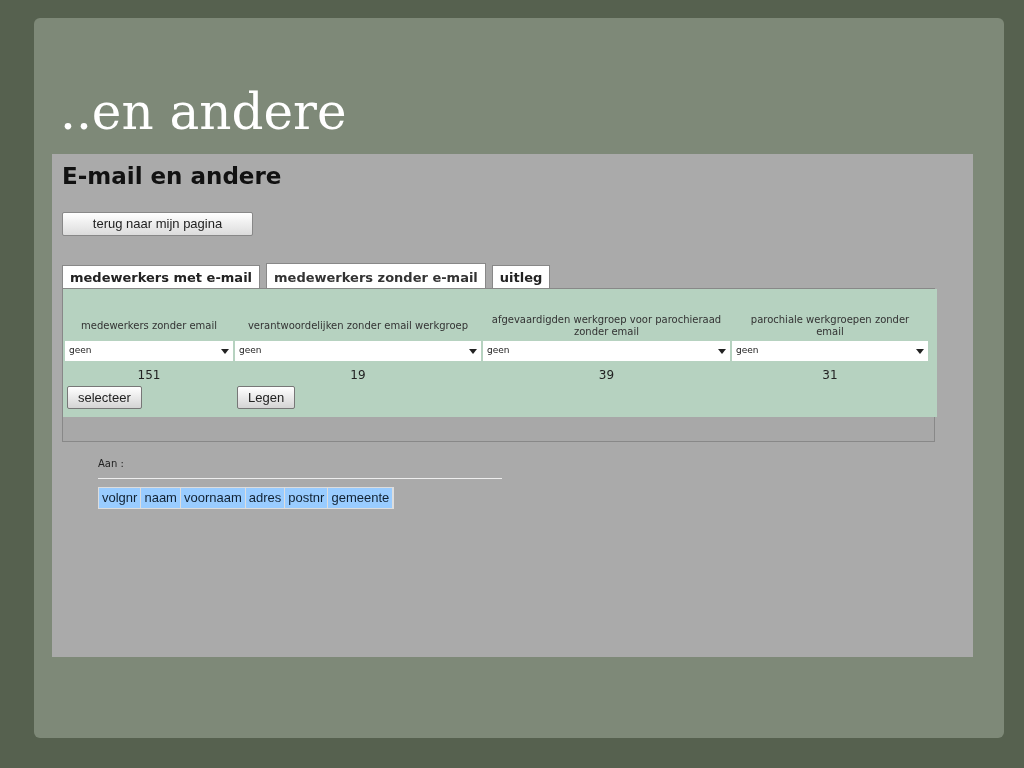  I want to click on count: 19, so click(358, 375).